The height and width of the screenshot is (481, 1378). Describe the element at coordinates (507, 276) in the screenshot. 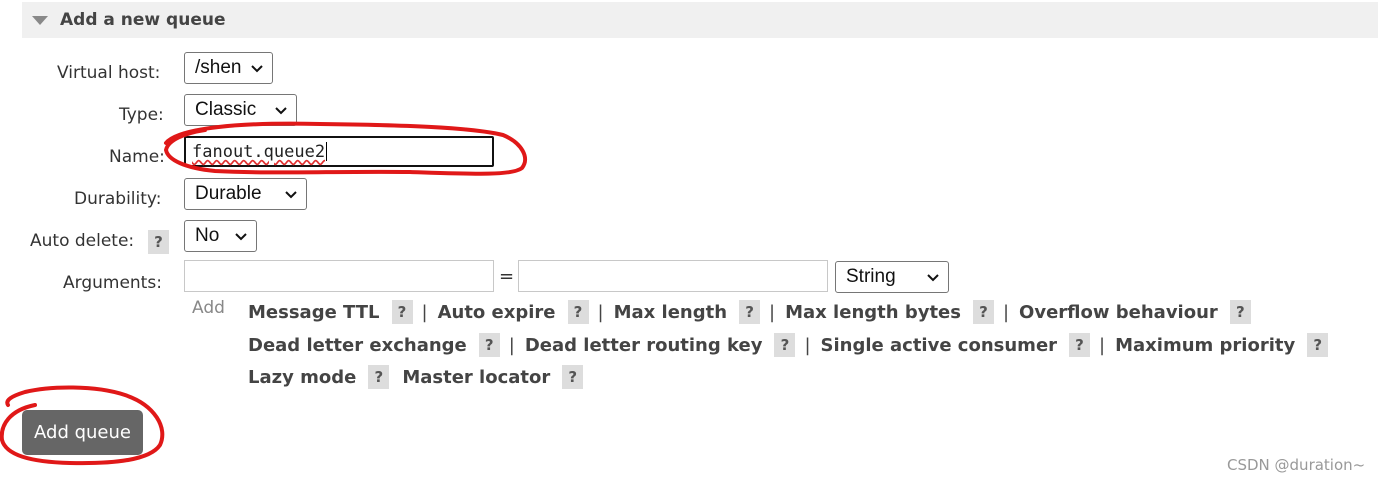

I see `equals-sign: =` at that location.